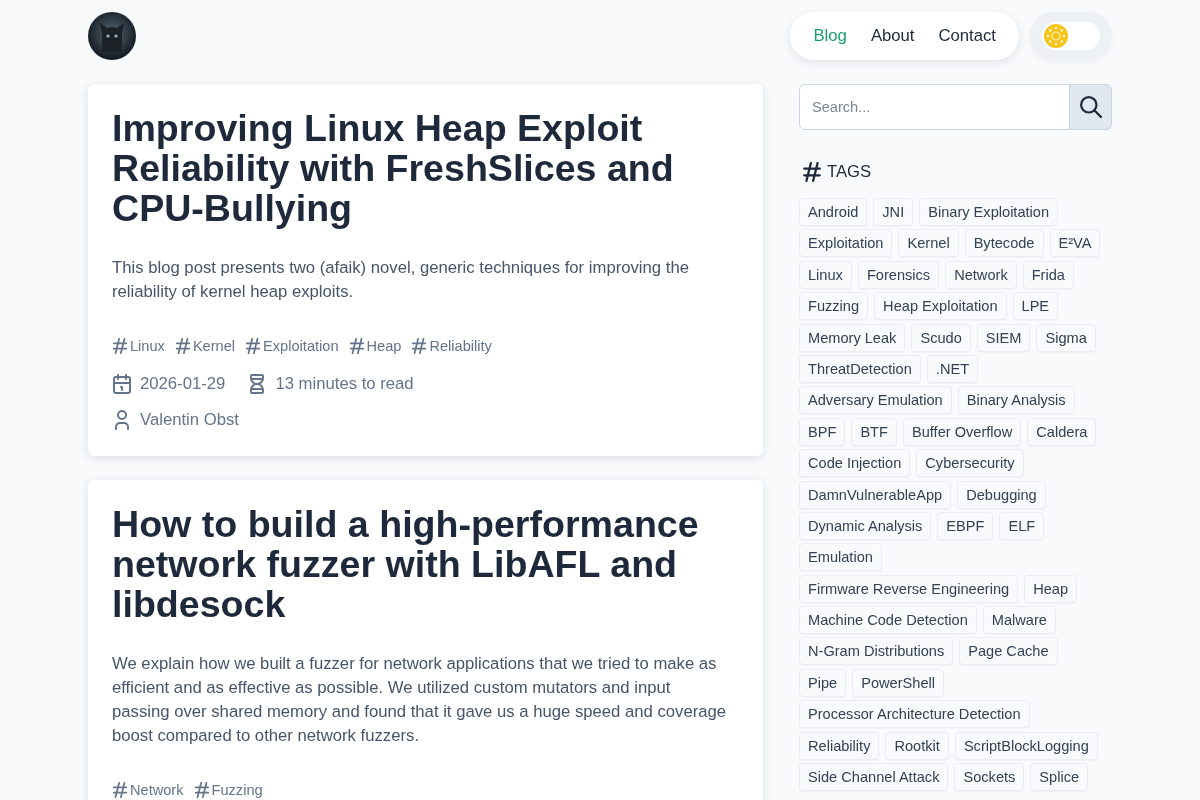 Image resolution: width=1200 pixels, height=800 pixels. I want to click on tag-link: Heap Exploitation, so click(940, 306).